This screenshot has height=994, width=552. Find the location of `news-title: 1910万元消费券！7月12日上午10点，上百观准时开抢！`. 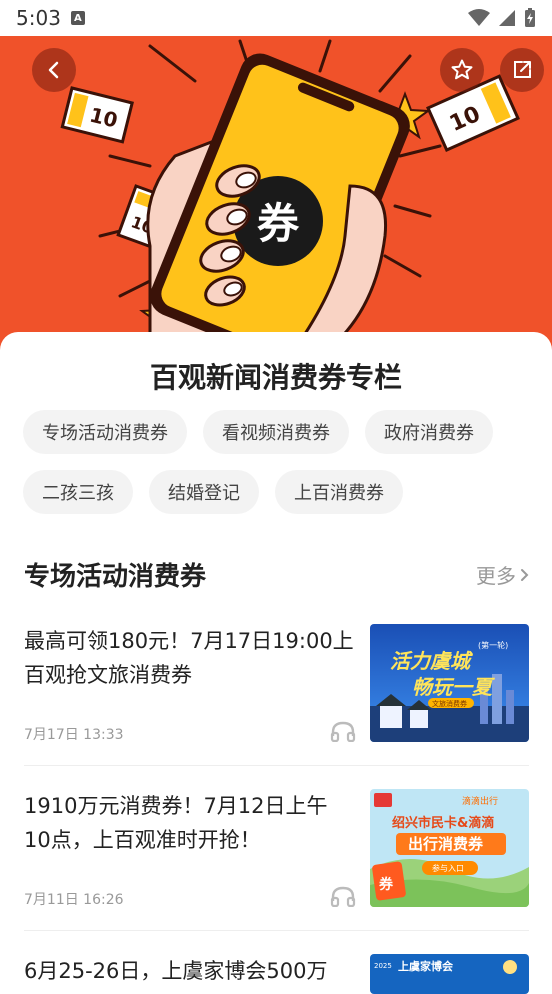

news-title: 1910万元消费券！7月12日上午10点，上百观准时开抢！ is located at coordinates (176, 823).